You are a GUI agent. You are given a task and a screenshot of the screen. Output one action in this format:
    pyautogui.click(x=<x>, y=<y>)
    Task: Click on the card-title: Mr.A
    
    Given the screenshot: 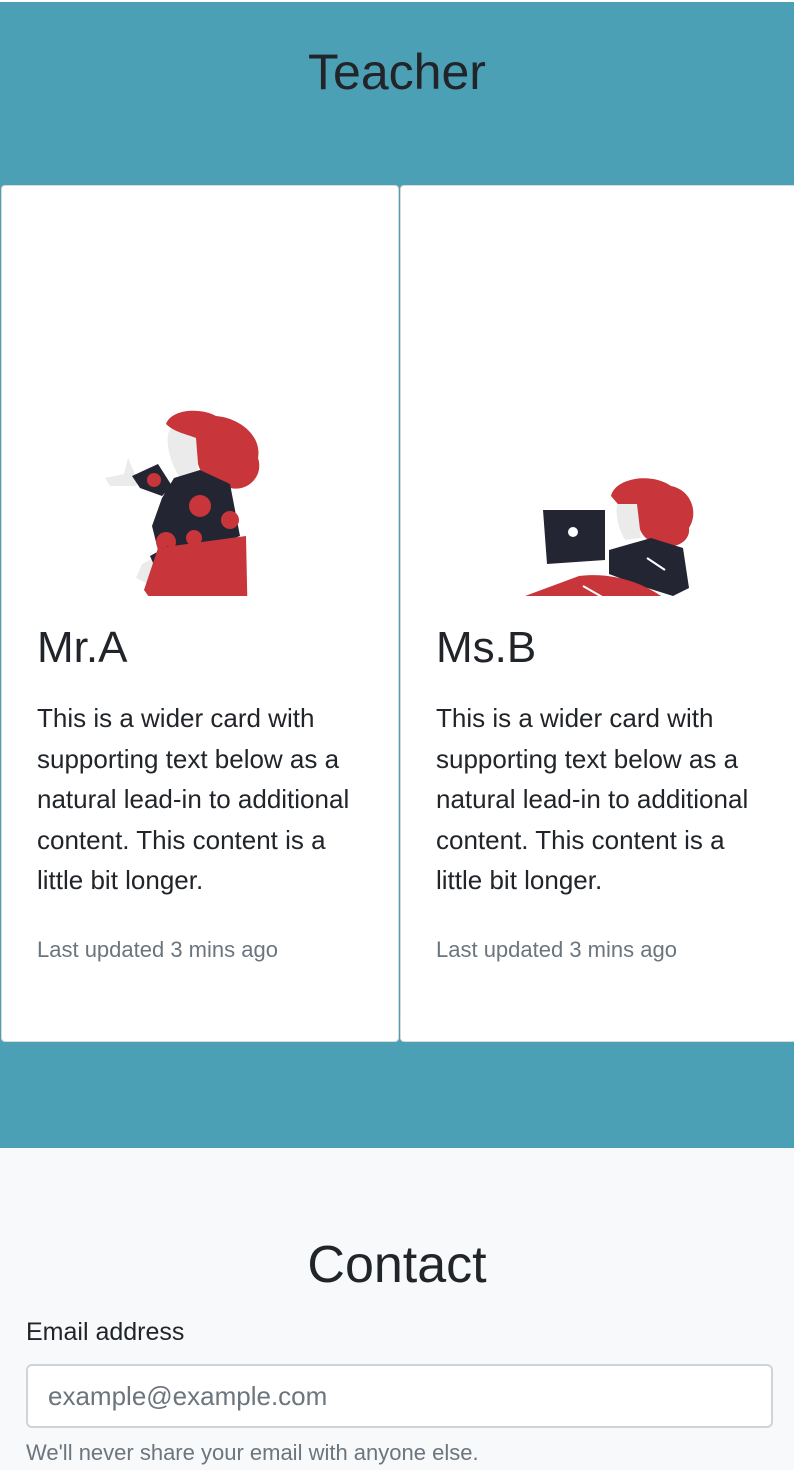 What is the action you would take?
    pyautogui.click(x=82, y=647)
    